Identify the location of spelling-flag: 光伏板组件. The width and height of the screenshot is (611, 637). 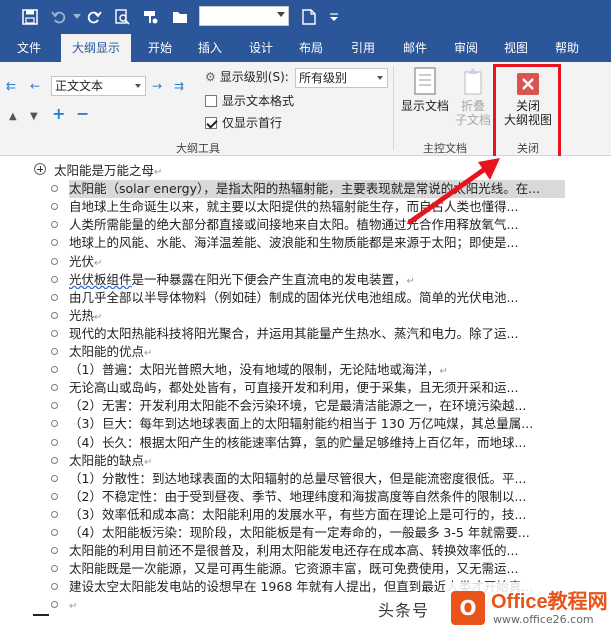
(100, 279).